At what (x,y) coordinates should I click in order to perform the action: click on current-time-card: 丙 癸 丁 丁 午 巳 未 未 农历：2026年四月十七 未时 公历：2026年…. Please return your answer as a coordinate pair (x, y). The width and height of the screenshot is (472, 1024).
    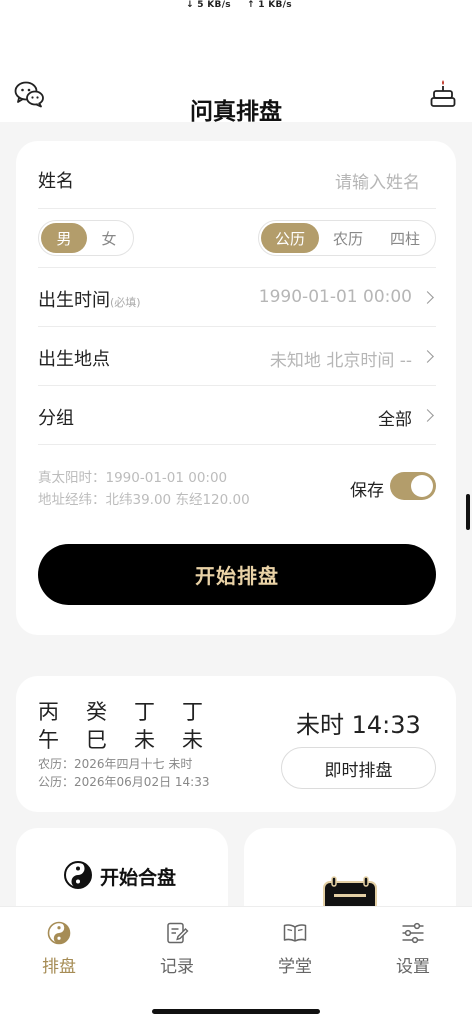
    Looking at the image, I should click on (236, 744).